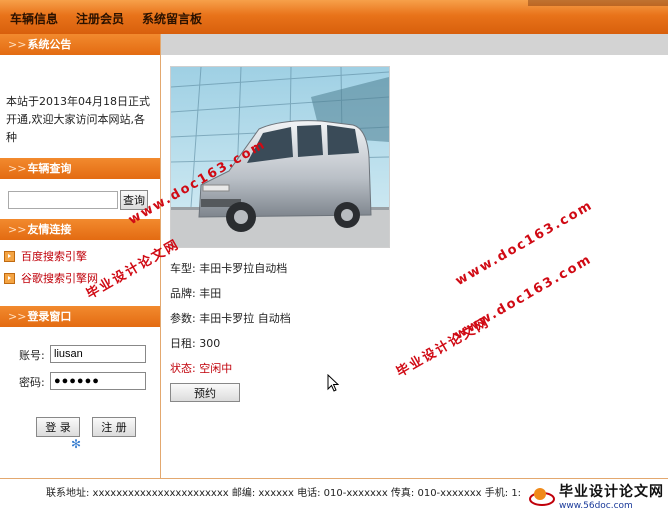 Image resolution: width=668 pixels, height=514 pixels. I want to click on nav-item-register: 注册会员, so click(100, 18).